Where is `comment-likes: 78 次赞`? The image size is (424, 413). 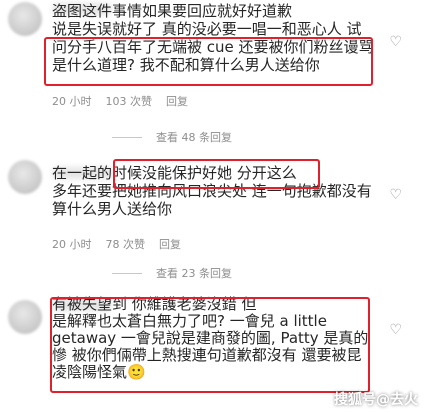
comment-likes: 78 次赞 is located at coordinates (126, 244).